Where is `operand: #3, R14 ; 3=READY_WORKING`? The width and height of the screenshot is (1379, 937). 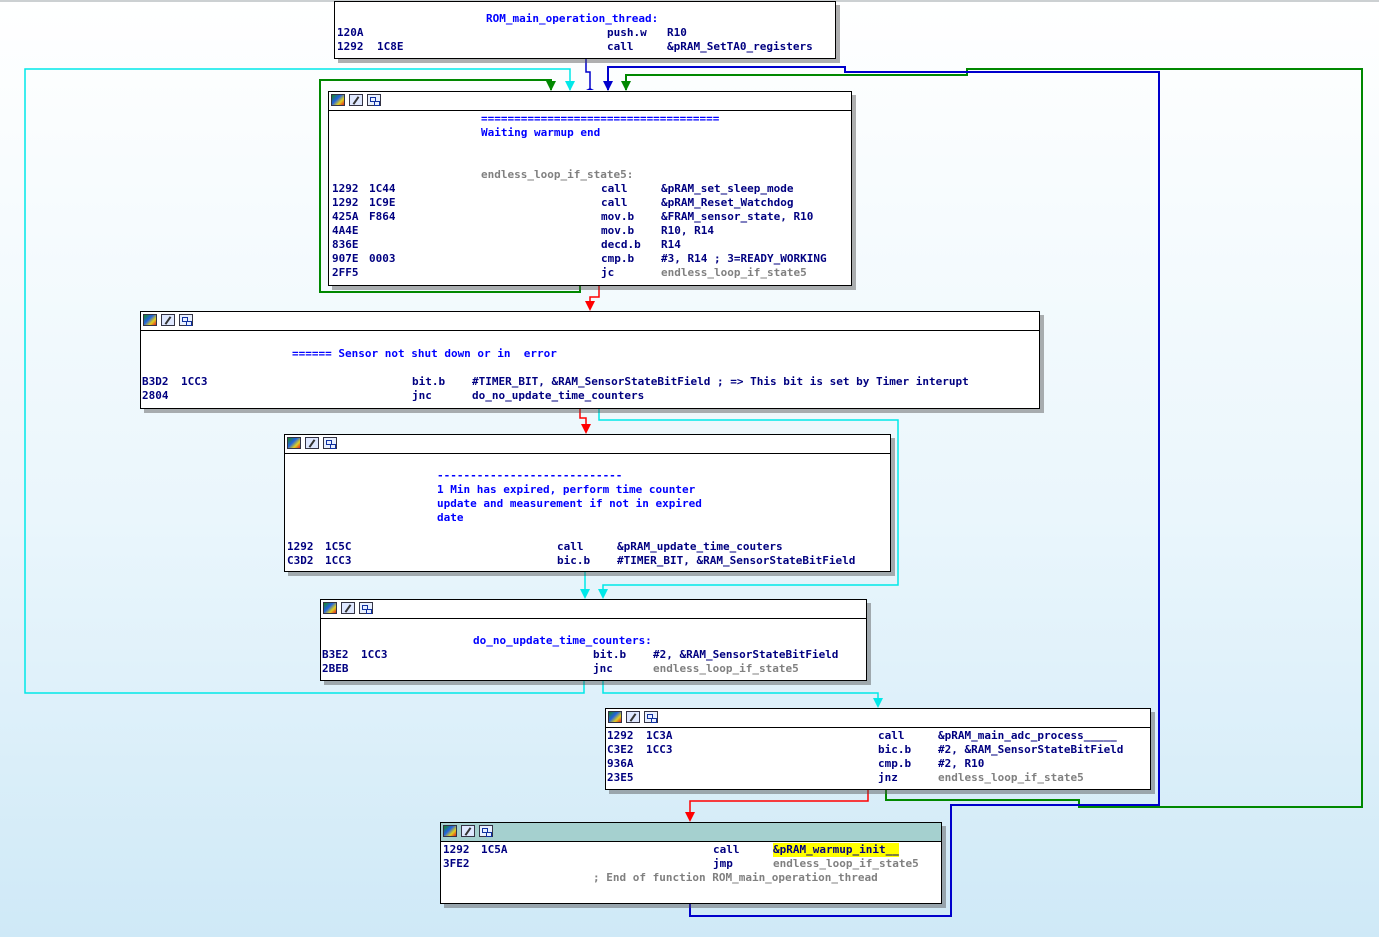
operand: #3, R14 ; 3=READY_WORKING is located at coordinates (744, 258).